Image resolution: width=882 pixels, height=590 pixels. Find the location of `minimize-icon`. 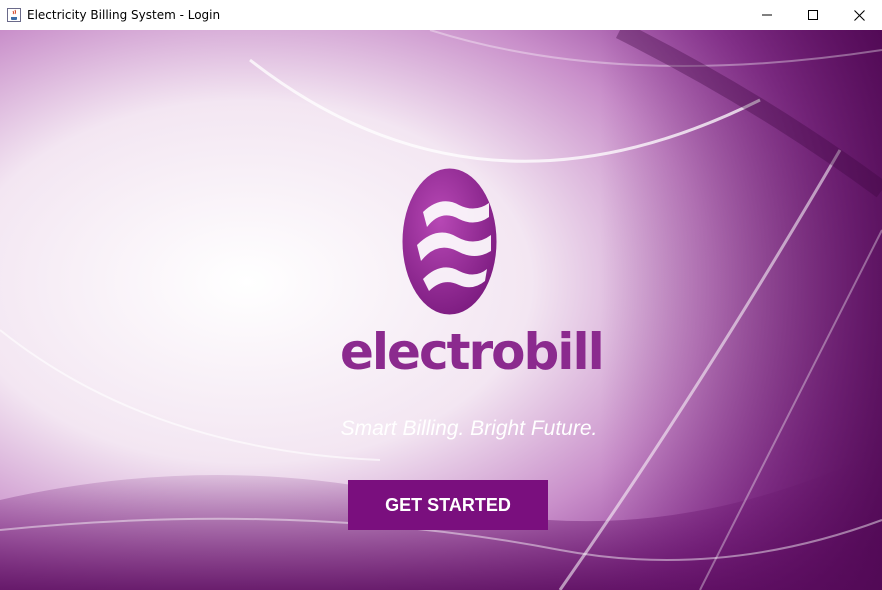

minimize-icon is located at coordinates (767, 15).